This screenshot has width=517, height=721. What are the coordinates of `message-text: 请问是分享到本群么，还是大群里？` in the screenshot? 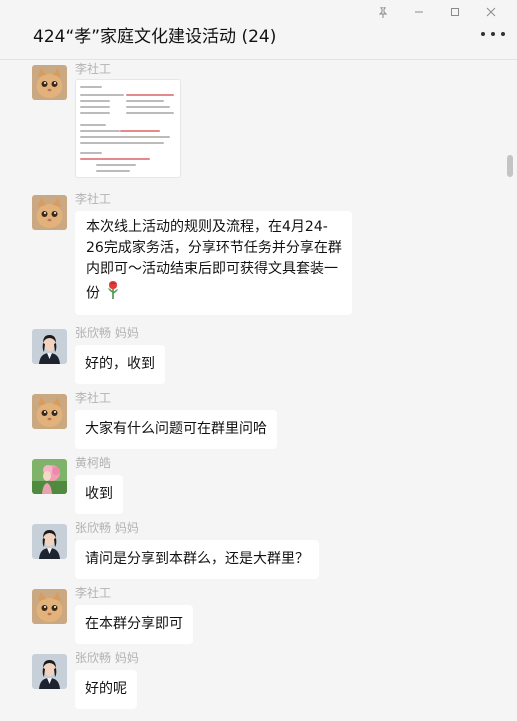 It's located at (197, 559).